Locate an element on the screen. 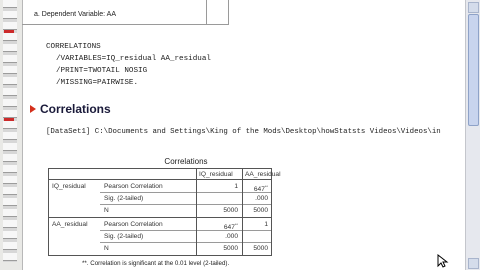 The height and width of the screenshot is (270, 480). toolbar-icon-strip is located at coordinates (10, 131).